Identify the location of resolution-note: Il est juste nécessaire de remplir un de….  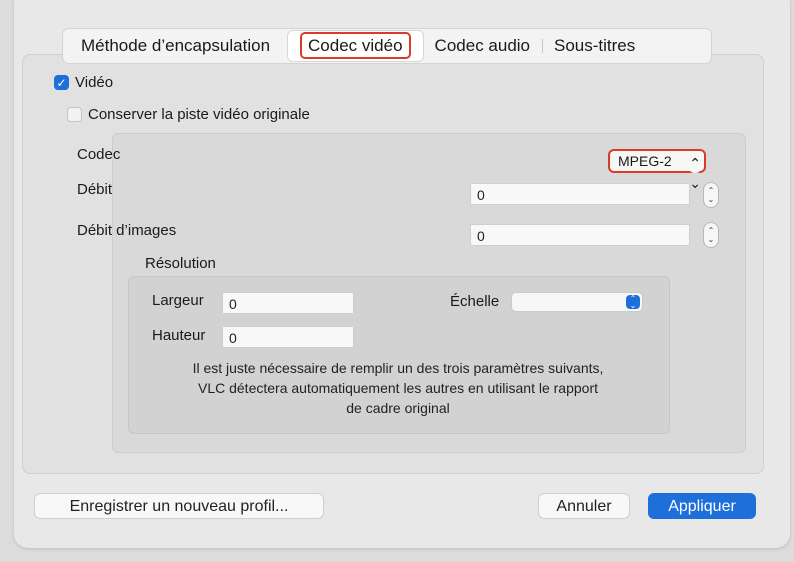
(398, 388).